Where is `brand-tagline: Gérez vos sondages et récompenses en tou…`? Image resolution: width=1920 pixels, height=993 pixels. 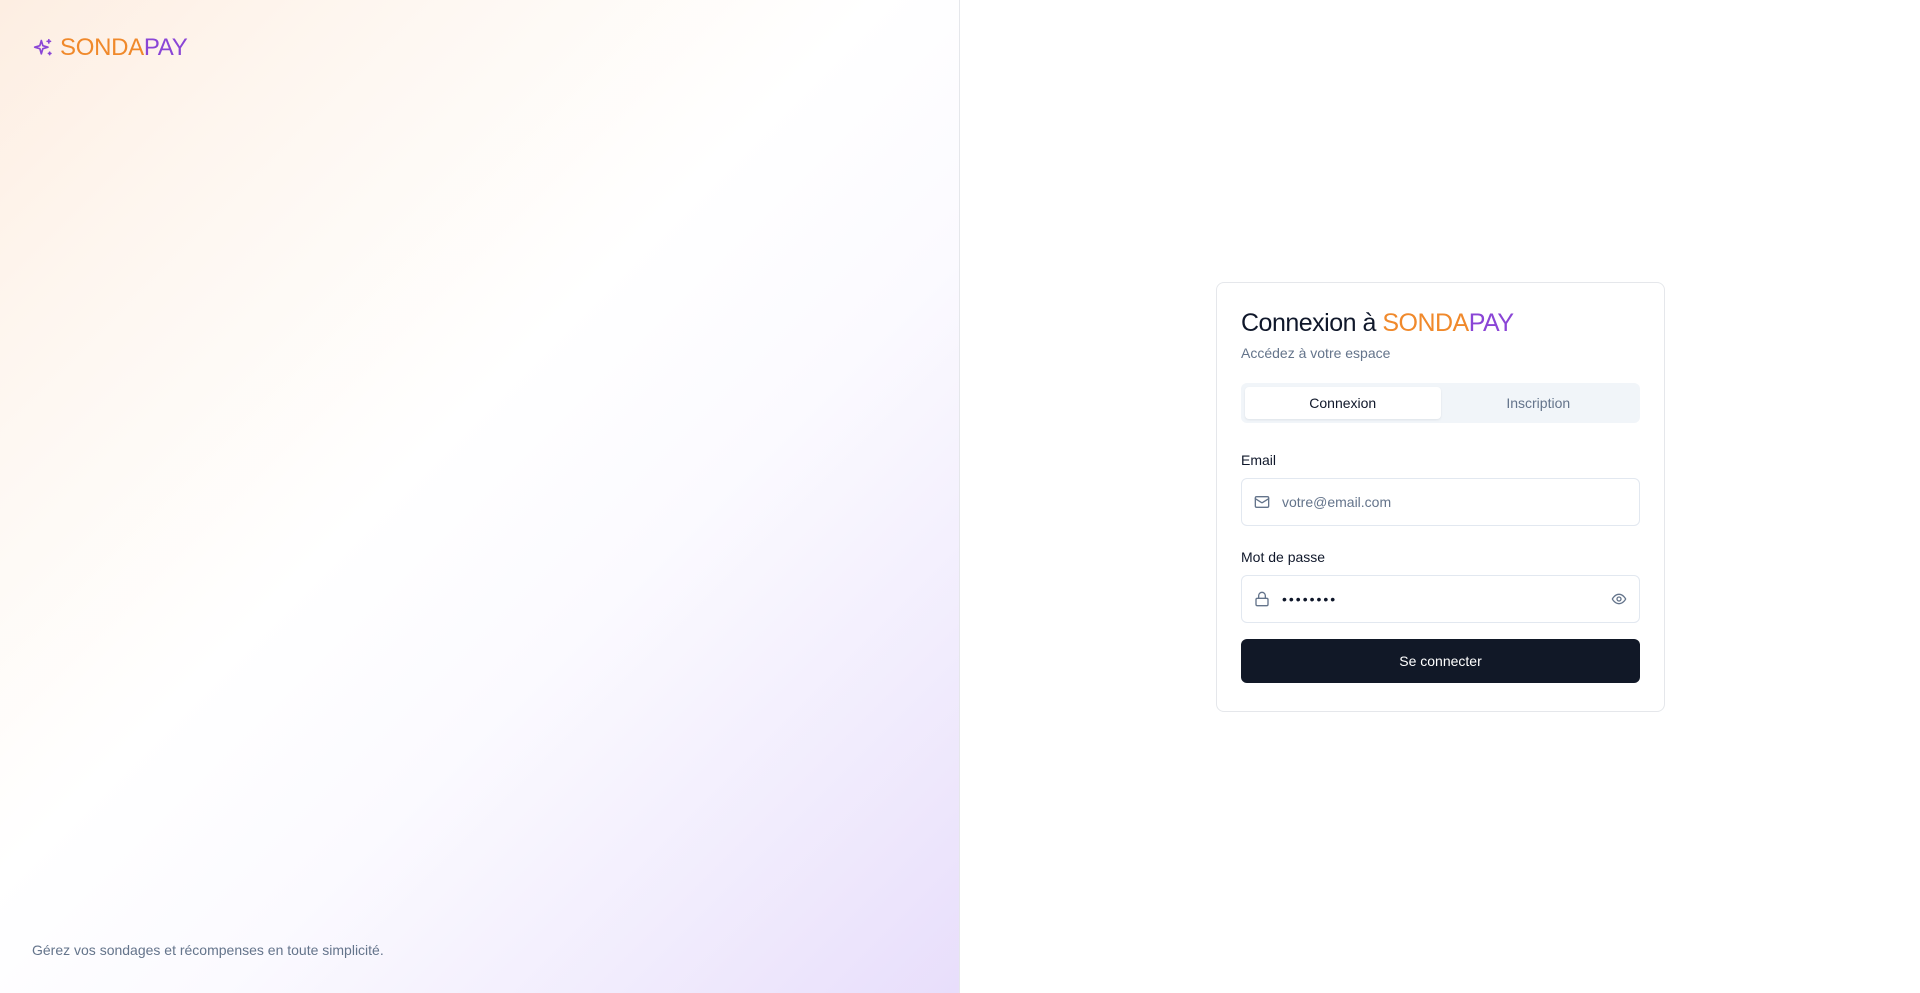 brand-tagline: Gérez vos sondages et récompenses en tou… is located at coordinates (208, 950).